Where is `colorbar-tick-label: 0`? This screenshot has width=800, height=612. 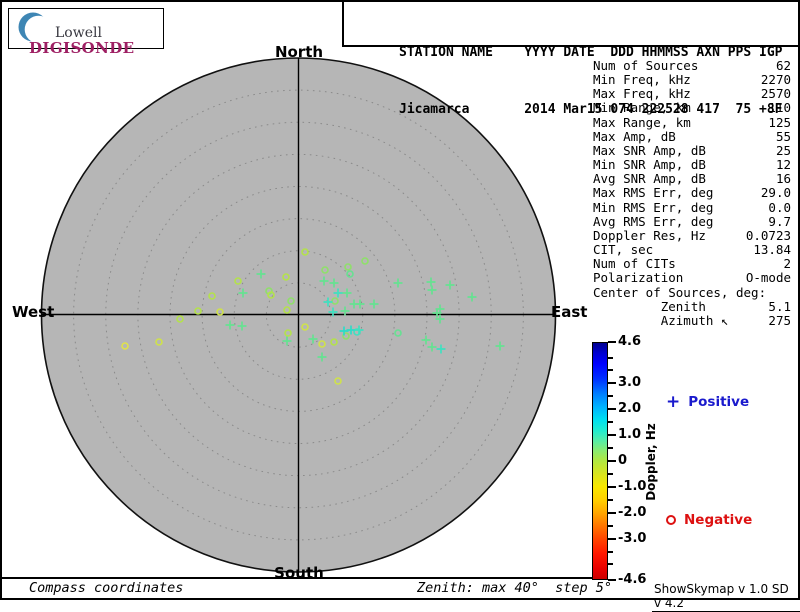 colorbar-tick-label: 0 is located at coordinates (623, 460).